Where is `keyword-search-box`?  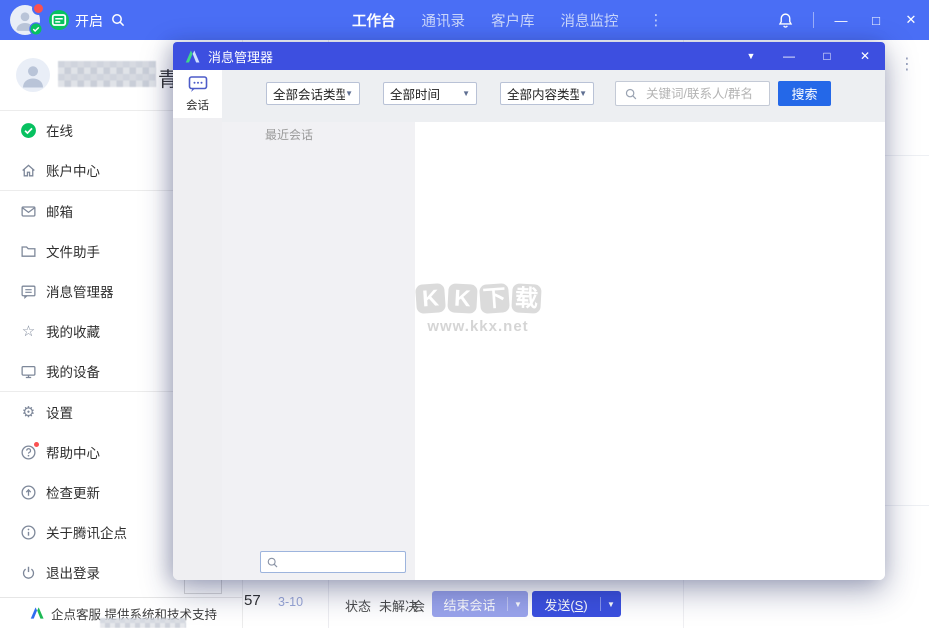 keyword-search-box is located at coordinates (692, 93).